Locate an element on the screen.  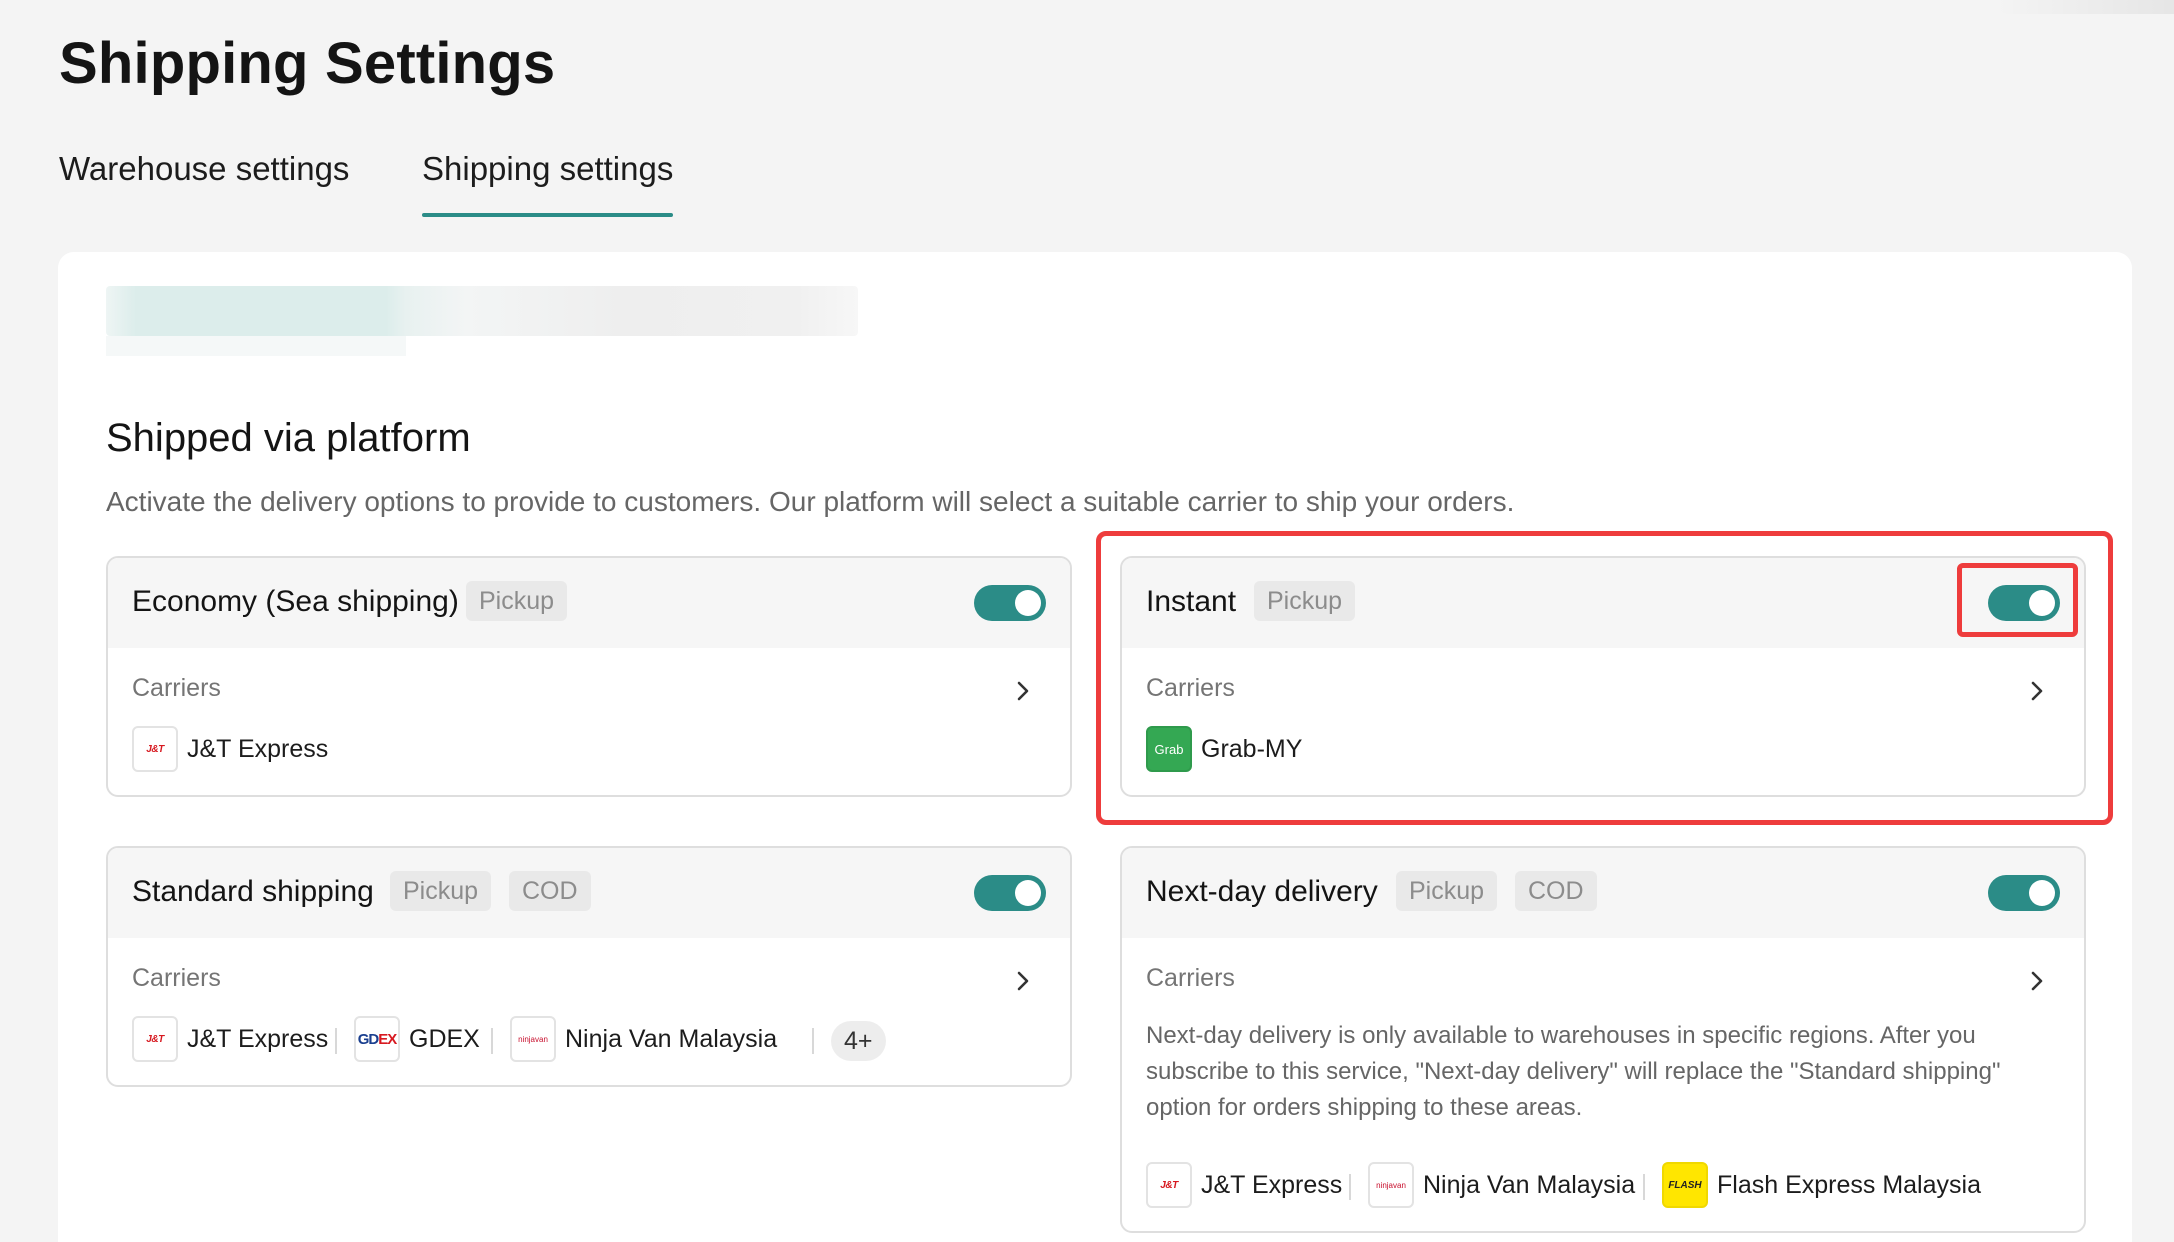
carrier-name: Grab-MY is located at coordinates (1252, 748).